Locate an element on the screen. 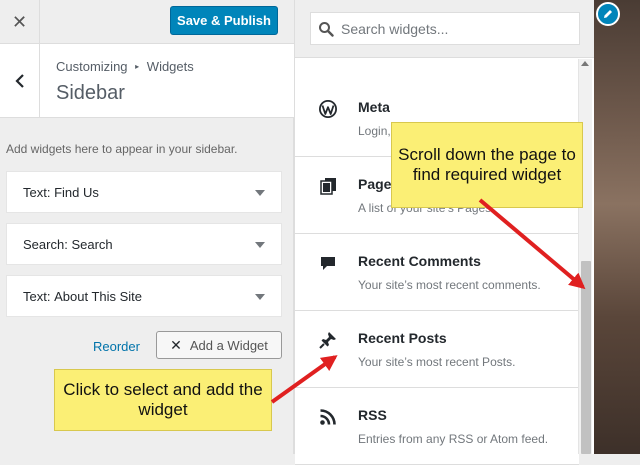 This screenshot has width=640, height=465. back-button is located at coordinates (20, 80).